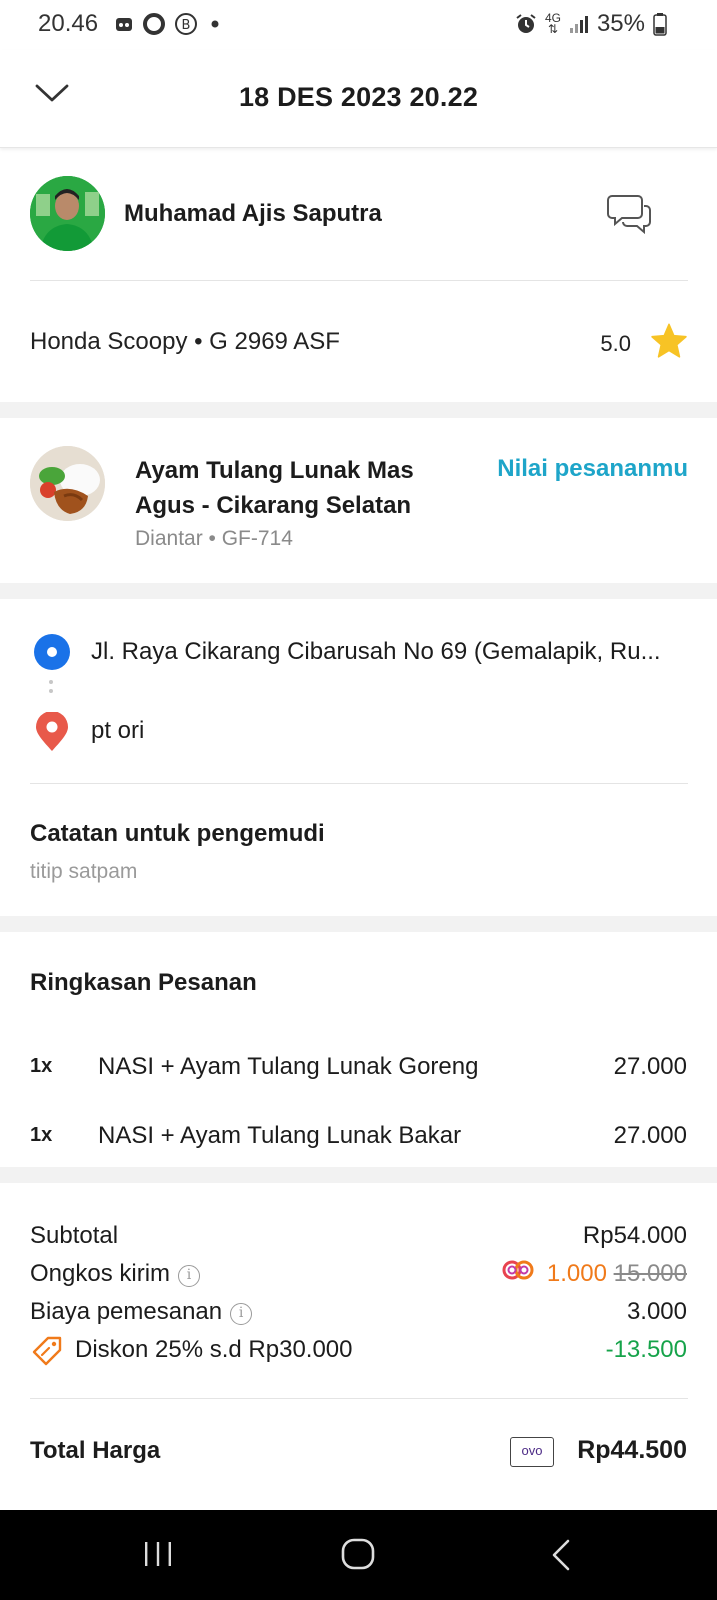 This screenshot has height=1600, width=717. Describe the element at coordinates (185, 341) in the screenshot. I see `vehicle-info: Honda Scoopy • G 2969 ASF` at that location.